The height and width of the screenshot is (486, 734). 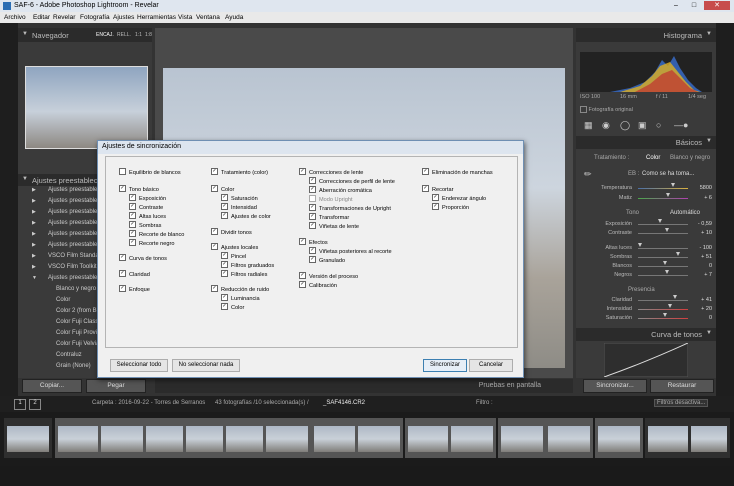 I want to click on cb-shadows: ✓ Sombras, so click(x=145, y=225).